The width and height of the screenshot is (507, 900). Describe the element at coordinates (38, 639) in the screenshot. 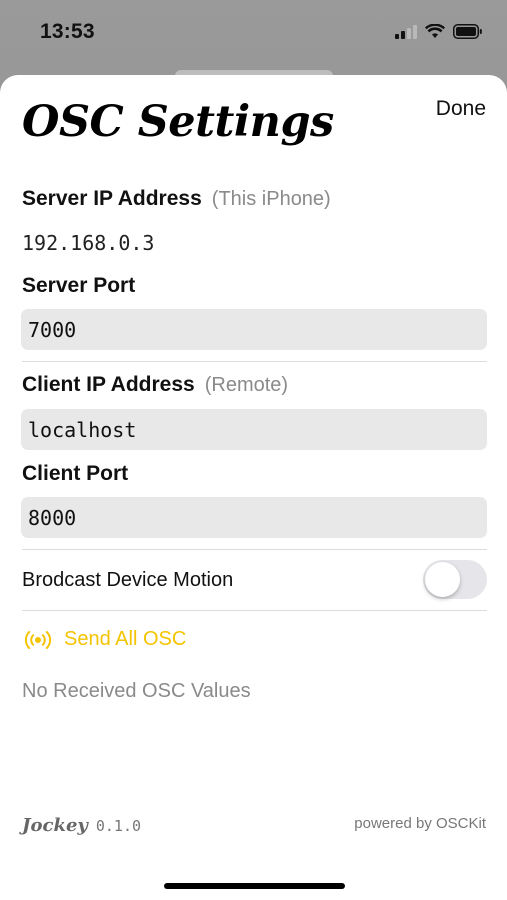

I see `broadcast-icon` at that location.